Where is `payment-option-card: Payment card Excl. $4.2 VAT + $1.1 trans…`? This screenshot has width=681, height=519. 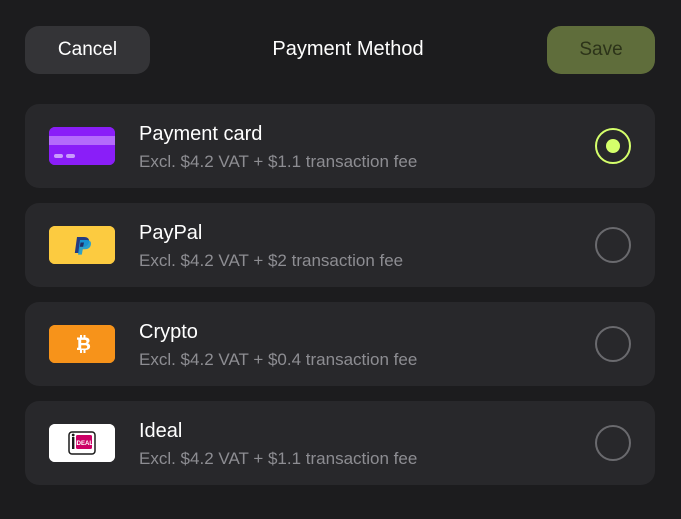 payment-option-card: Payment card Excl. $4.2 VAT + $1.1 trans… is located at coordinates (340, 146).